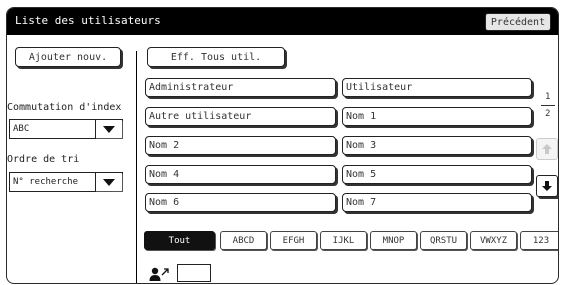 This screenshot has height=285, width=563. Describe the element at coordinates (194, 273) in the screenshot. I see `user-number-input` at that location.